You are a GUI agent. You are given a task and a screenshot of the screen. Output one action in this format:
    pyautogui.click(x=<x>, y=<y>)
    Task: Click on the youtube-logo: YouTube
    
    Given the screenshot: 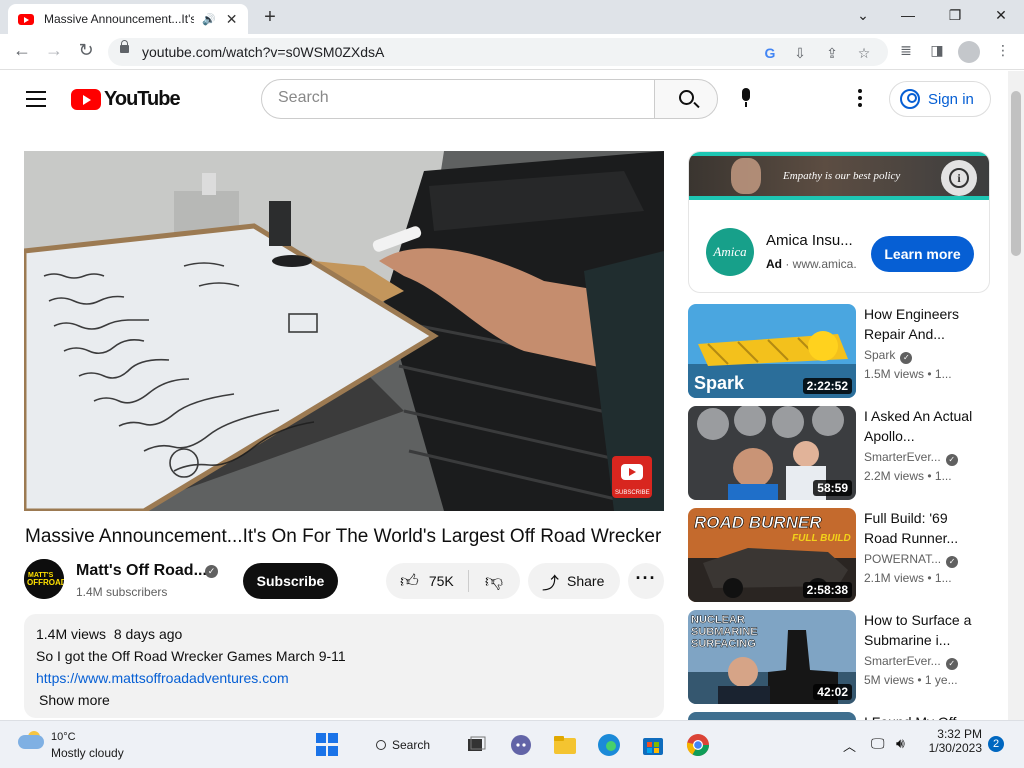 What is the action you would take?
    pyautogui.click(x=126, y=99)
    